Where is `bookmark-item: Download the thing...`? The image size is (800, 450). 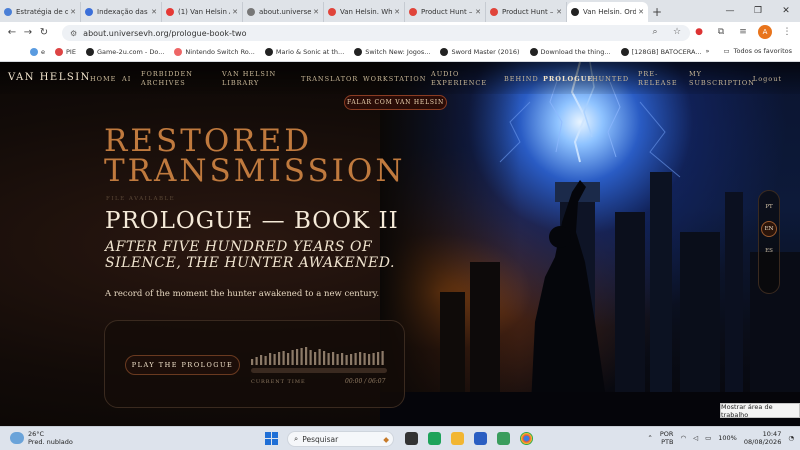 bookmark-item: Download the thing... is located at coordinates (570, 52).